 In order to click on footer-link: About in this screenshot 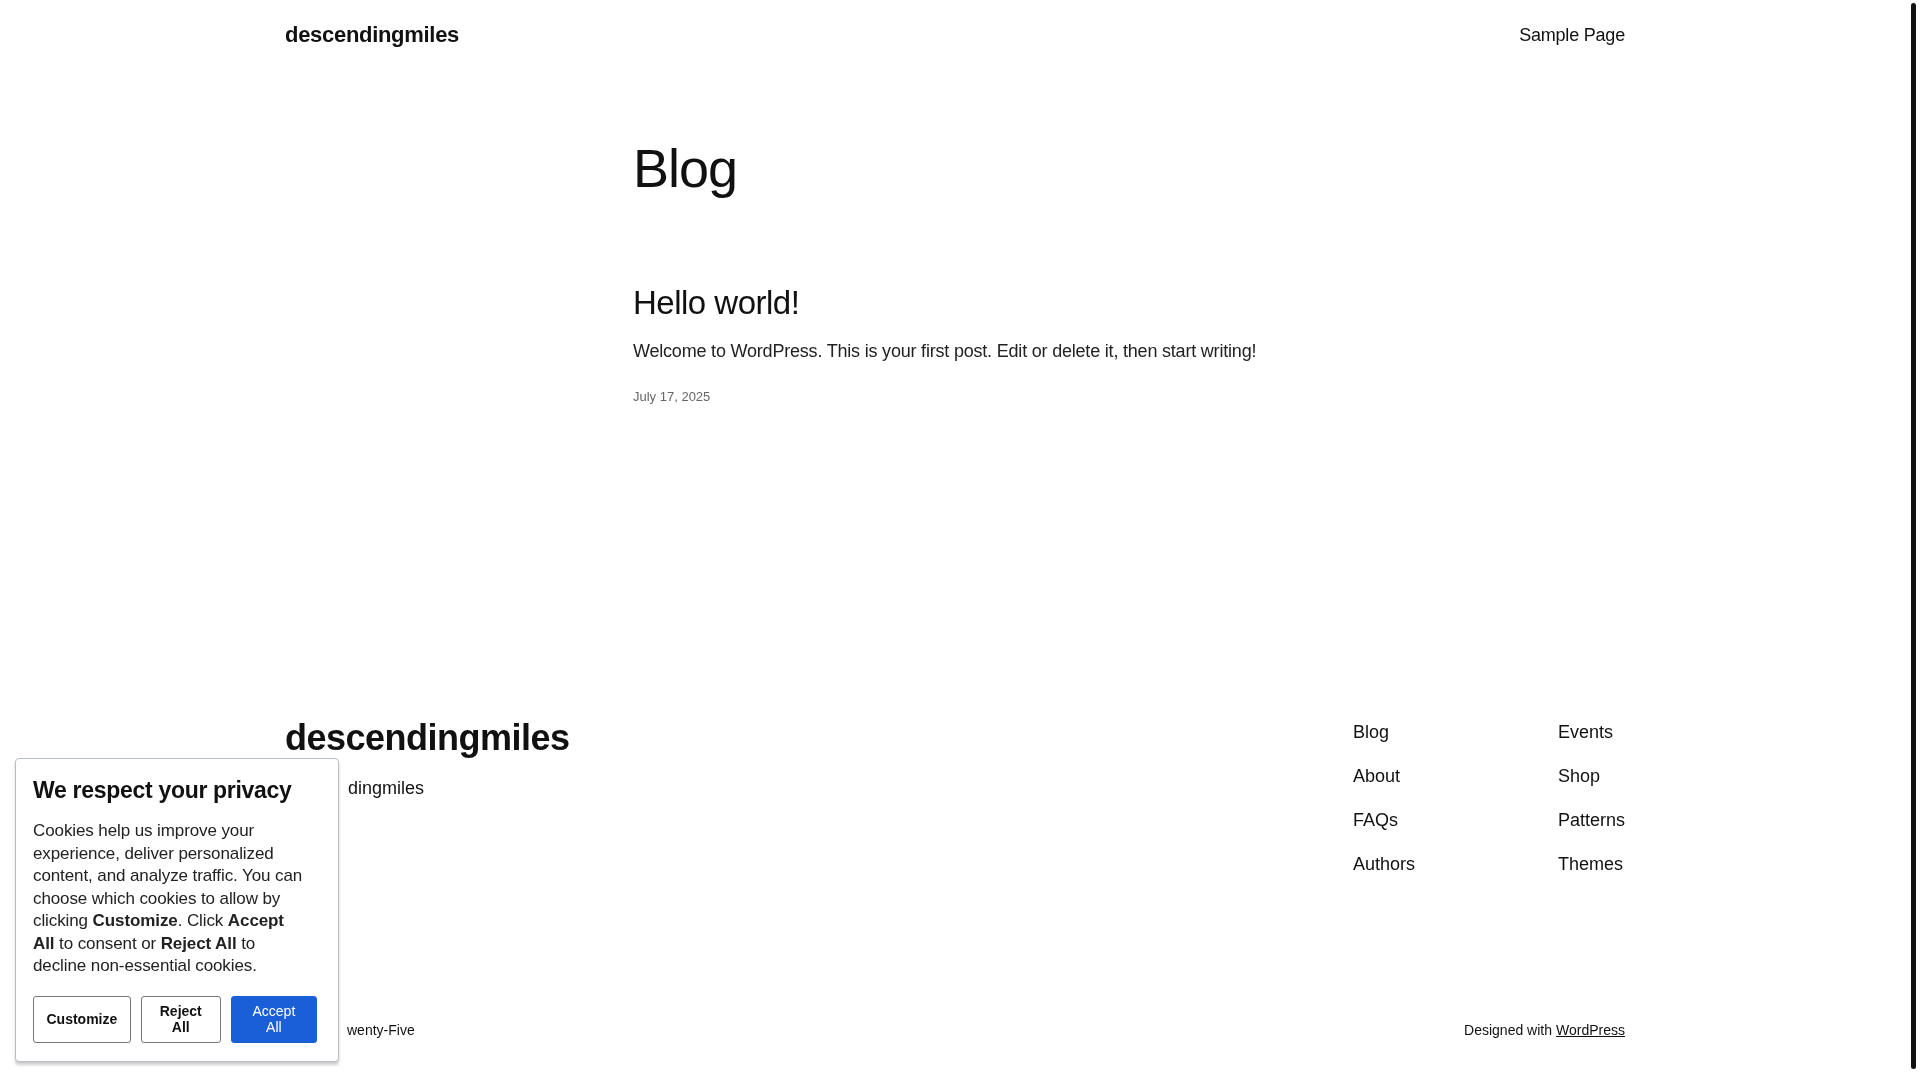, I will do `click(1455, 776)`.